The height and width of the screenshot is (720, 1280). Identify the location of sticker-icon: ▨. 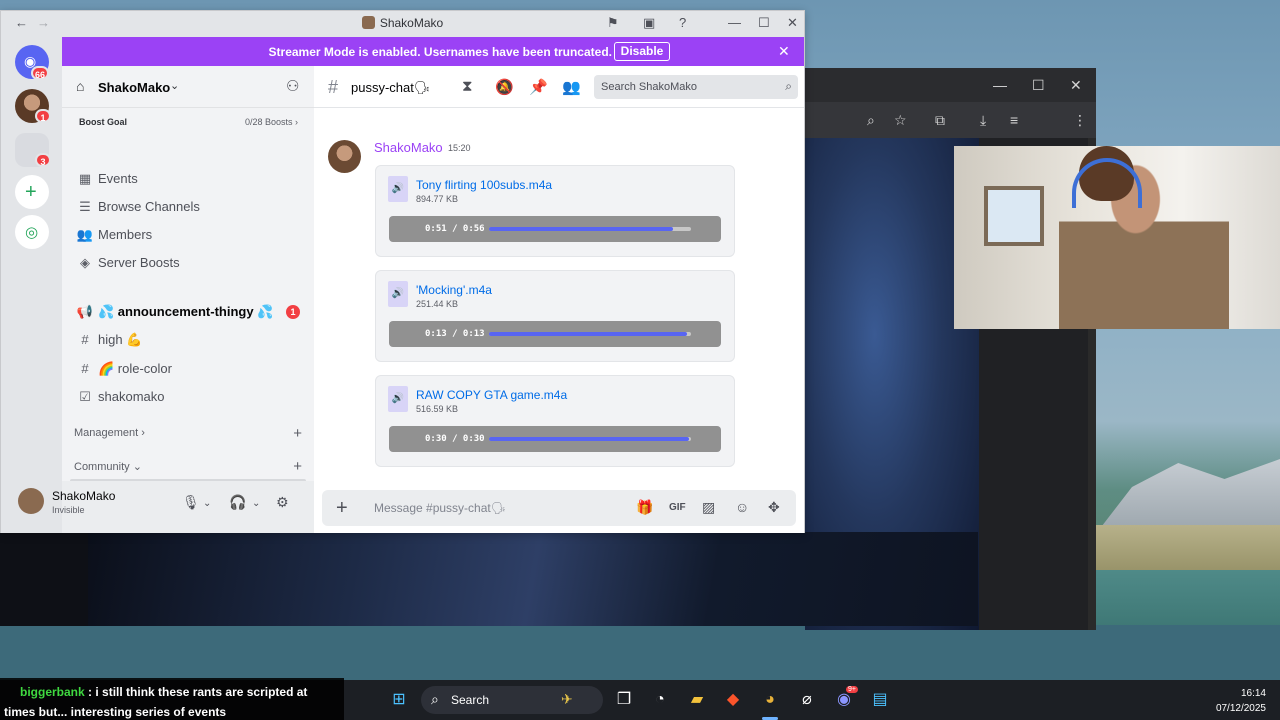
(708, 507).